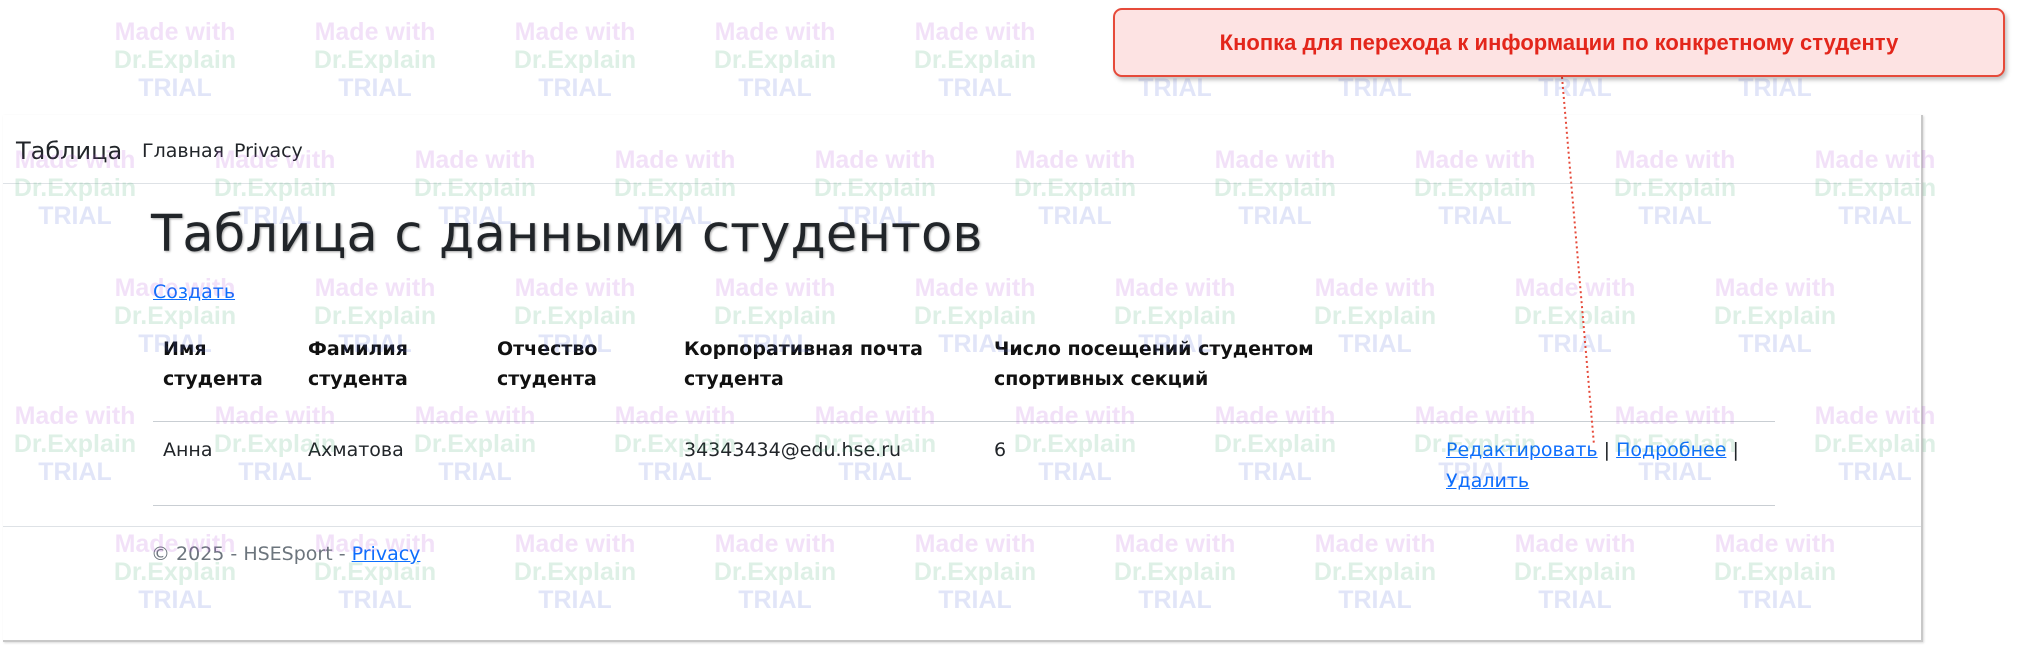 This screenshot has width=2019, height=649. I want to click on cell-visits: 6, so click(1210, 463).